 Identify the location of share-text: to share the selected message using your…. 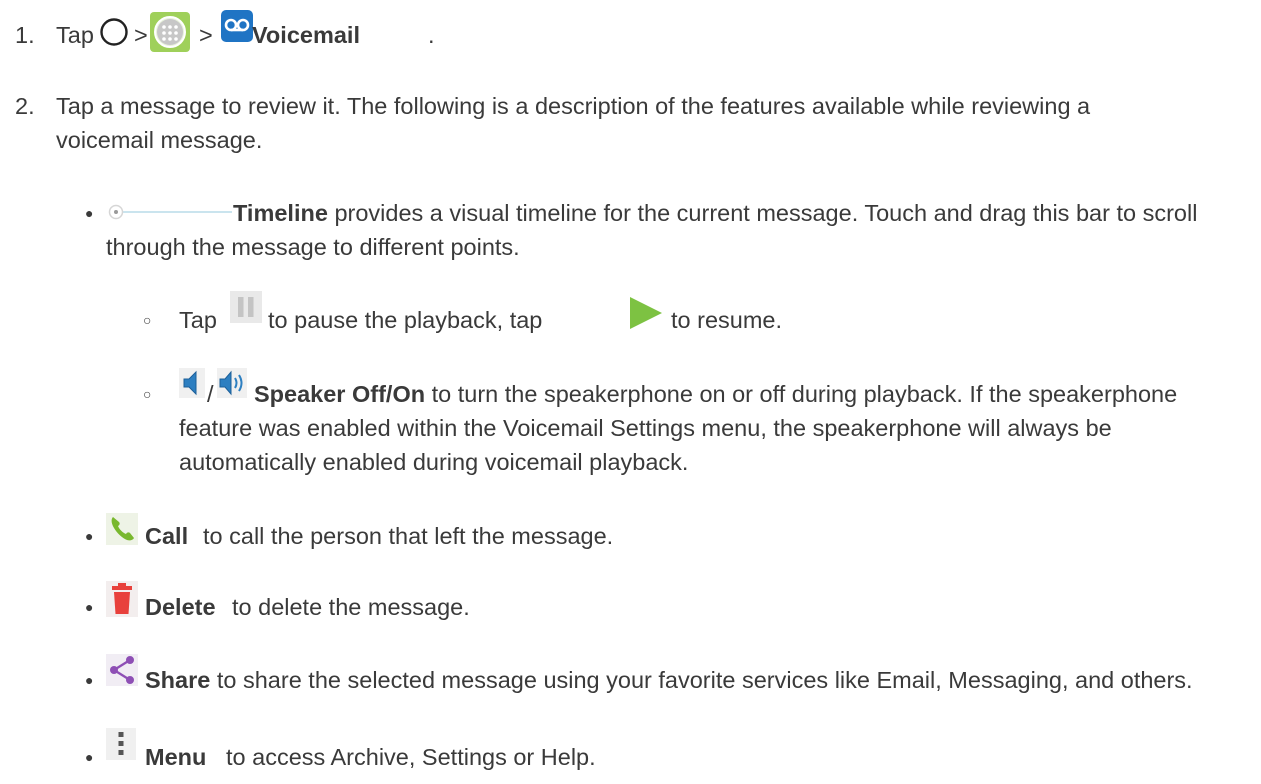
(704, 680).